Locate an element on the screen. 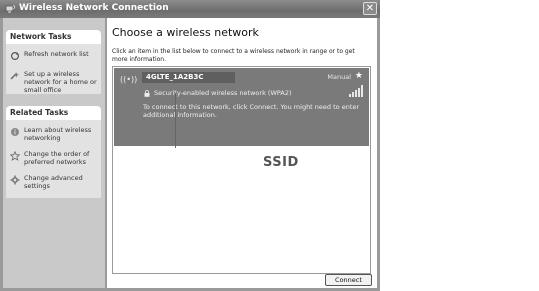  ssid-field: 4GLTE_1A2B3C is located at coordinates (188, 77).